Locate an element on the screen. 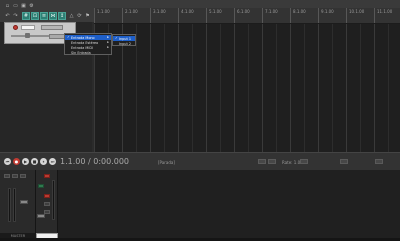 This screenshot has width=400, height=241. metronome-icon: △ is located at coordinates (71, 15).